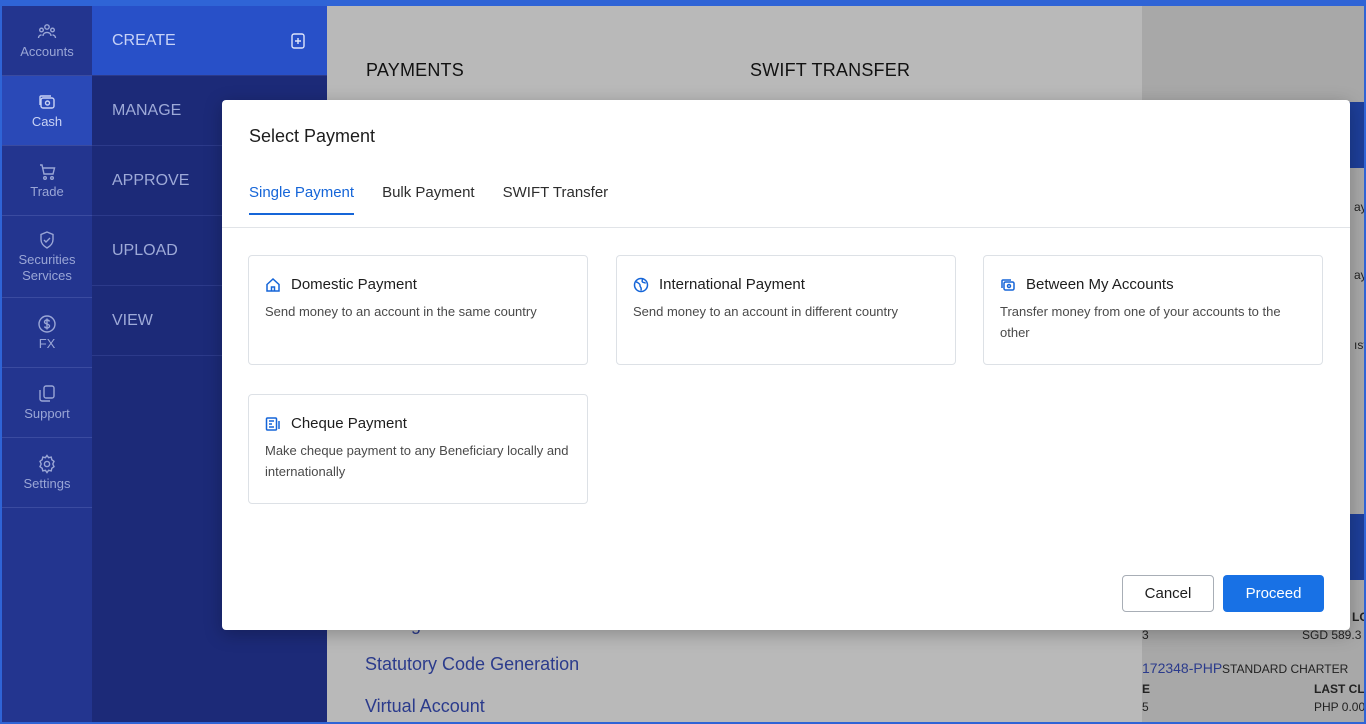  Describe the element at coordinates (47, 51) in the screenshot. I see `rail-label: Accounts` at that location.